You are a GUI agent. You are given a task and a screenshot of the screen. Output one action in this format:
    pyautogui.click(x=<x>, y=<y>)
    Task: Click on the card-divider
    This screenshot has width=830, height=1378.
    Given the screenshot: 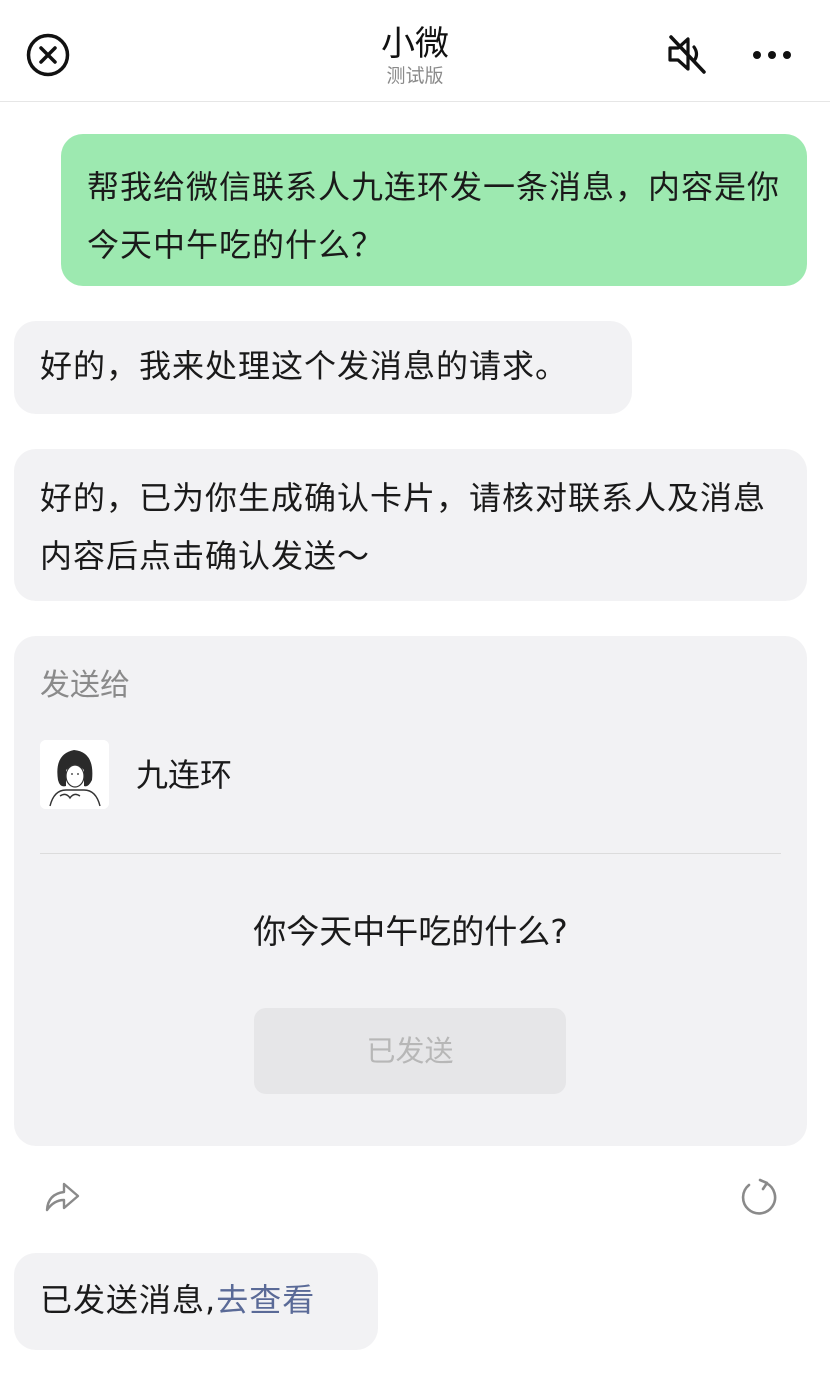 What is the action you would take?
    pyautogui.click(x=410, y=853)
    